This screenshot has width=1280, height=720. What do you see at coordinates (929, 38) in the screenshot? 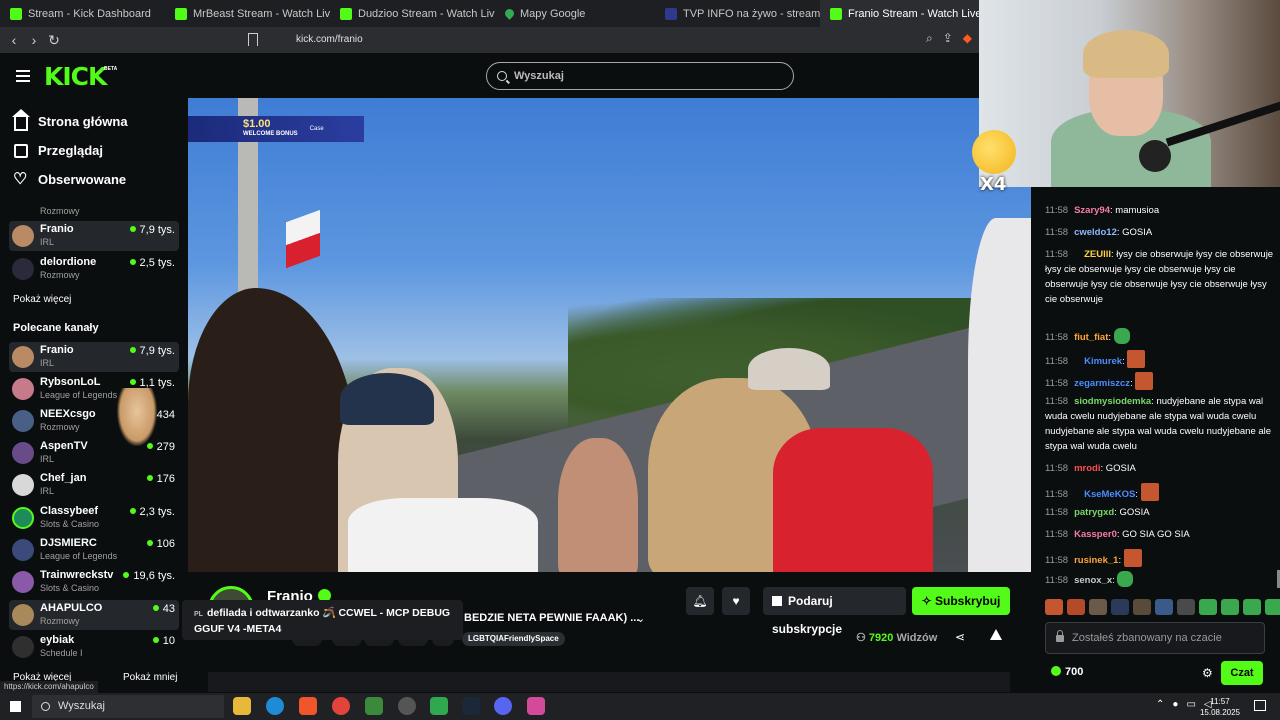
I see `zoom-icon: ⌕` at bounding box center [929, 38].